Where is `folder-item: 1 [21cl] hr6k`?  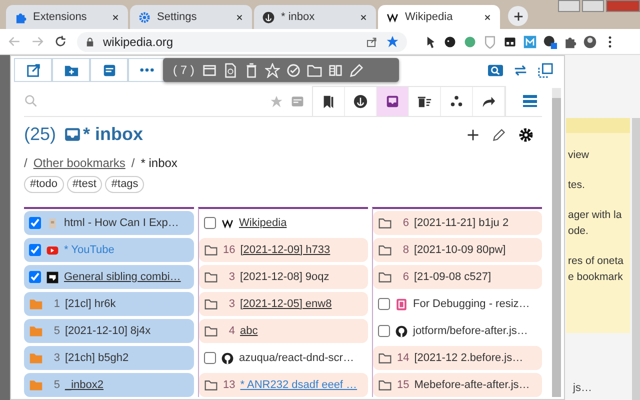 folder-item: 1 [21cl] hr6k is located at coordinates (109, 304).